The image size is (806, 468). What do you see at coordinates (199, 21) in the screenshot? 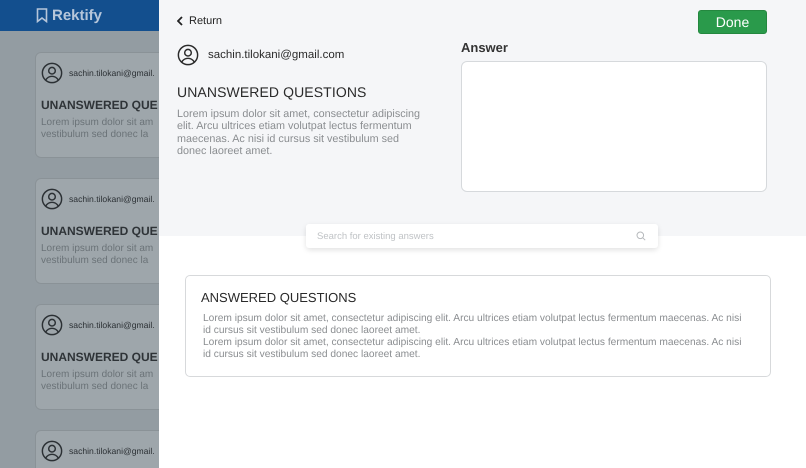
I see `return-button: Return` at bounding box center [199, 21].